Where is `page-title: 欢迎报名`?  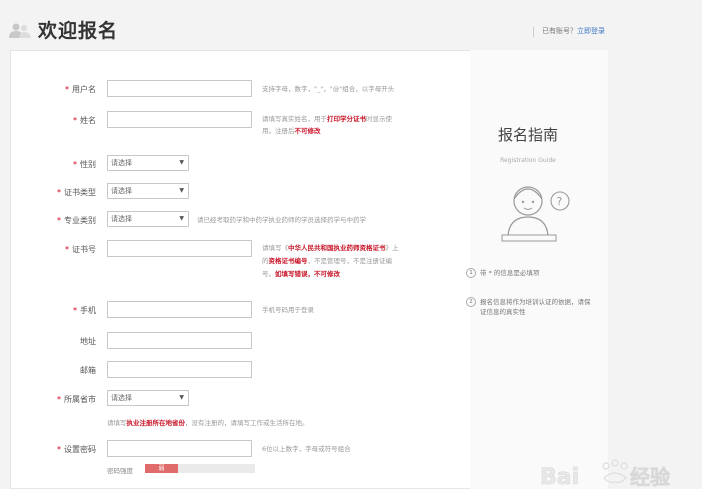
page-title: 欢迎报名 is located at coordinates (78, 31).